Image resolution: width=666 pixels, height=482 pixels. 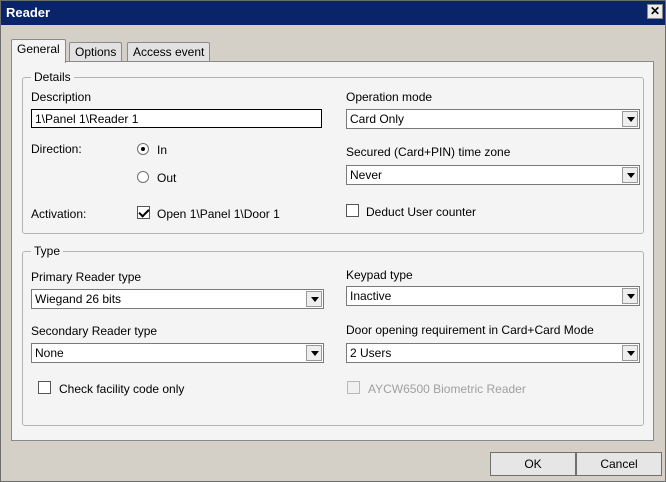 What do you see at coordinates (176, 118) in the screenshot?
I see `description-input: 1\Panel 1\Reader 1` at bounding box center [176, 118].